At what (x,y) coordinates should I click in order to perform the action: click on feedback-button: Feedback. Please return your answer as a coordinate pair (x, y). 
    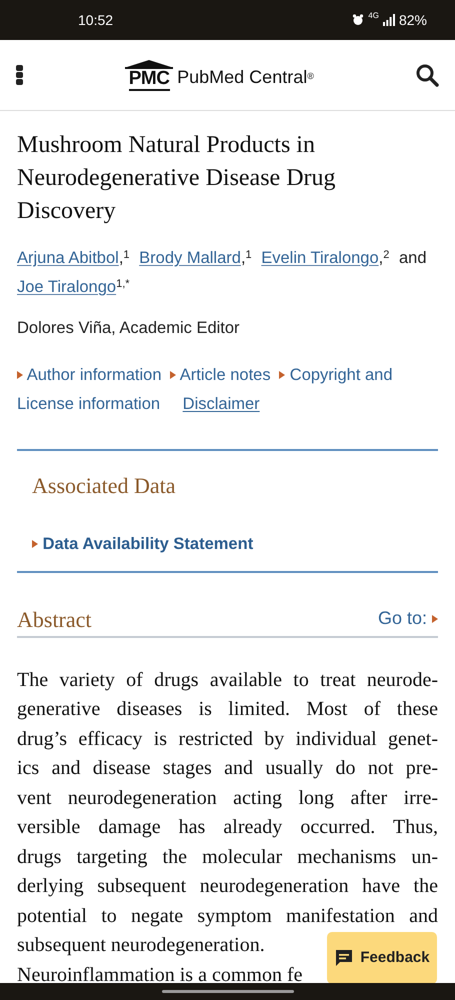
    Looking at the image, I should click on (382, 958).